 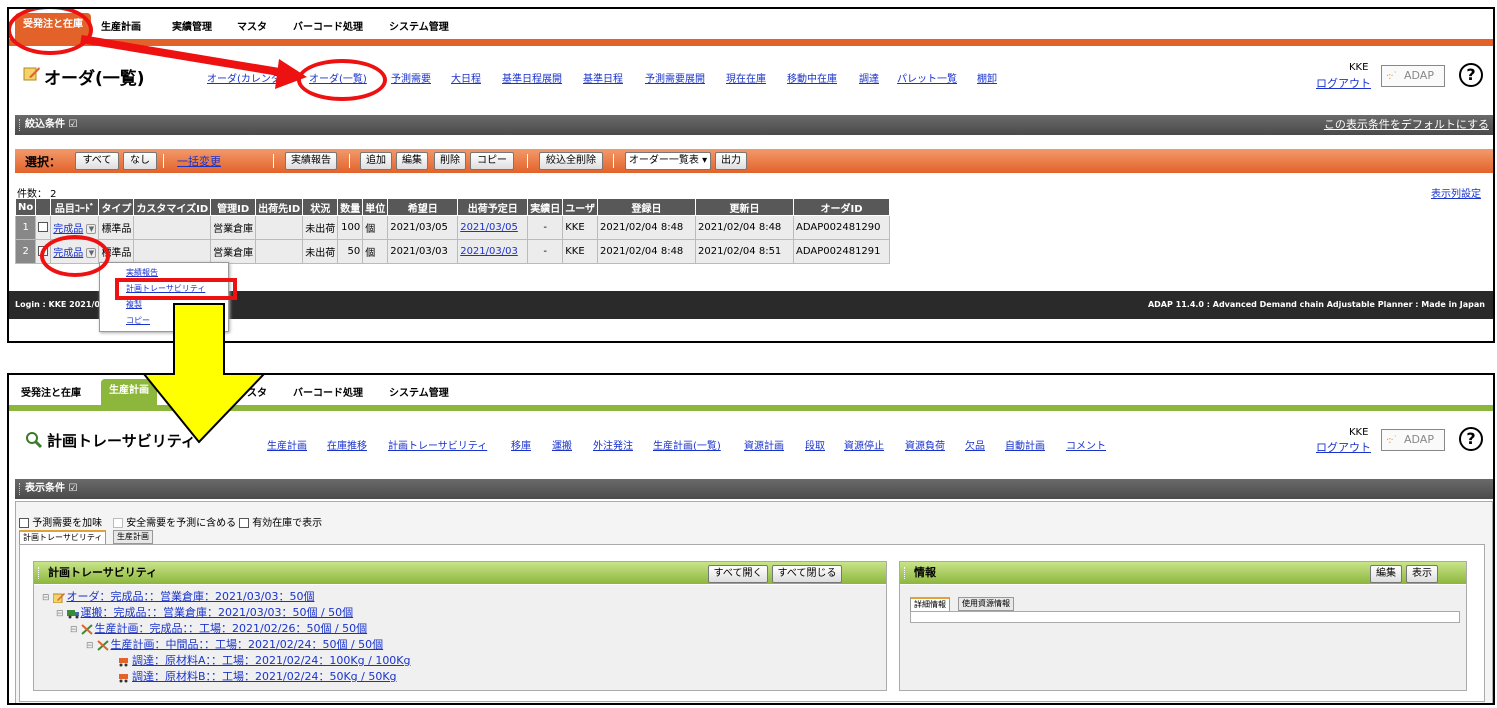 What do you see at coordinates (91, 229) in the screenshot?
I see `row-menu-icon: ▼` at bounding box center [91, 229].